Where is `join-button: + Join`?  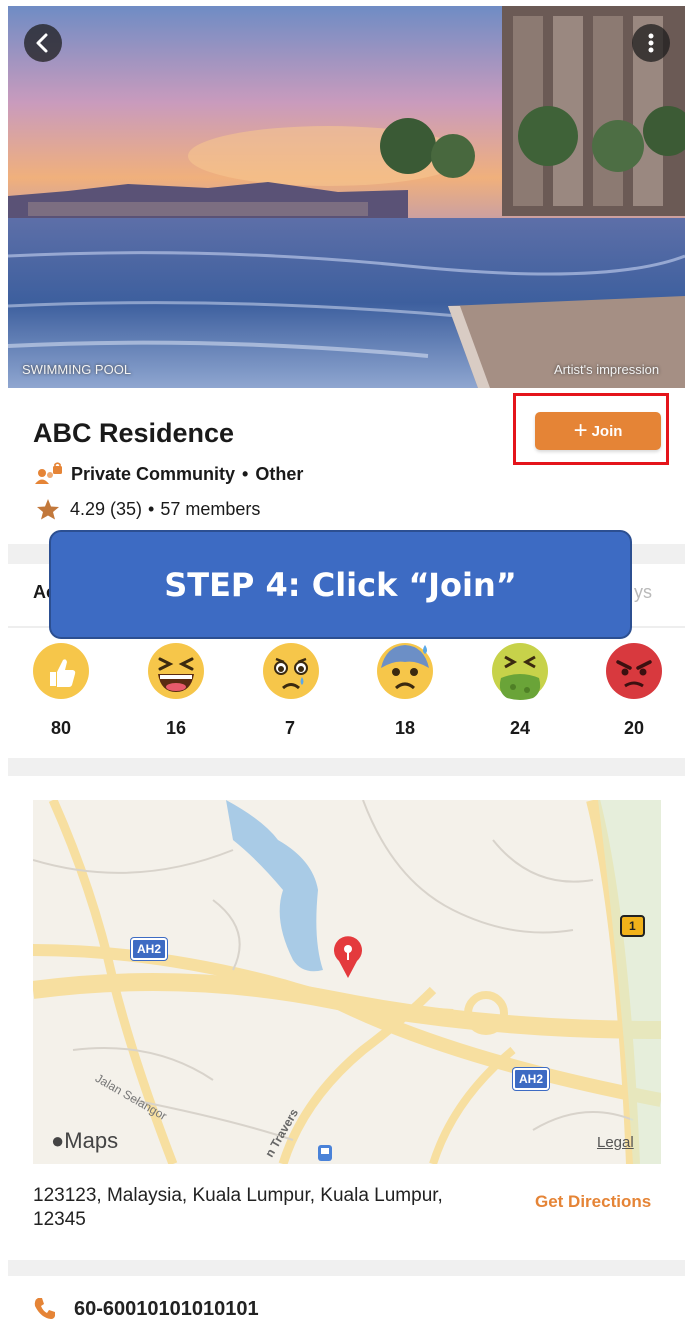
join-button: + Join is located at coordinates (598, 431).